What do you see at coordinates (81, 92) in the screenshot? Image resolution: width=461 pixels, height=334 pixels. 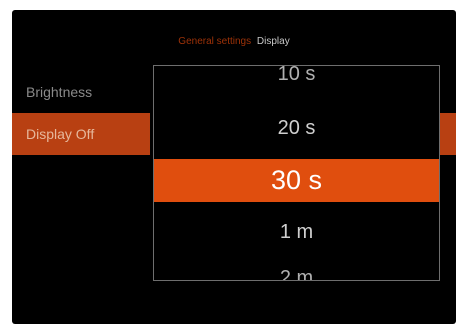 I see `menu-item-brightness: Brightness` at bounding box center [81, 92].